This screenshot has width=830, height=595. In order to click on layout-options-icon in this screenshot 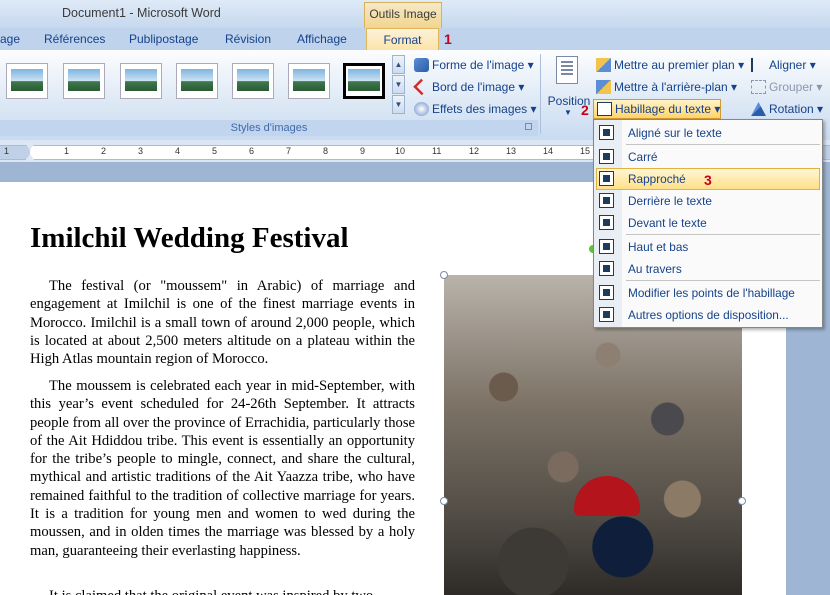, I will do `click(606, 314)`.